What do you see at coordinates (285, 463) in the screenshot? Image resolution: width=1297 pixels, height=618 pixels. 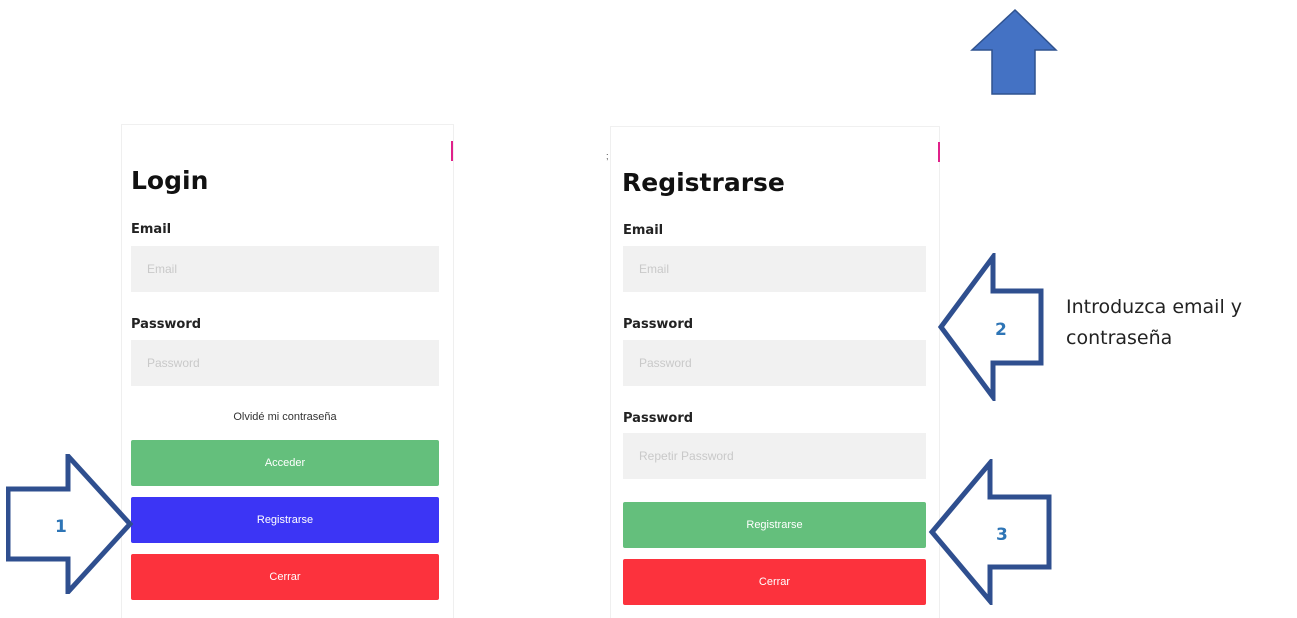 I see `access-button: Acceder` at bounding box center [285, 463].